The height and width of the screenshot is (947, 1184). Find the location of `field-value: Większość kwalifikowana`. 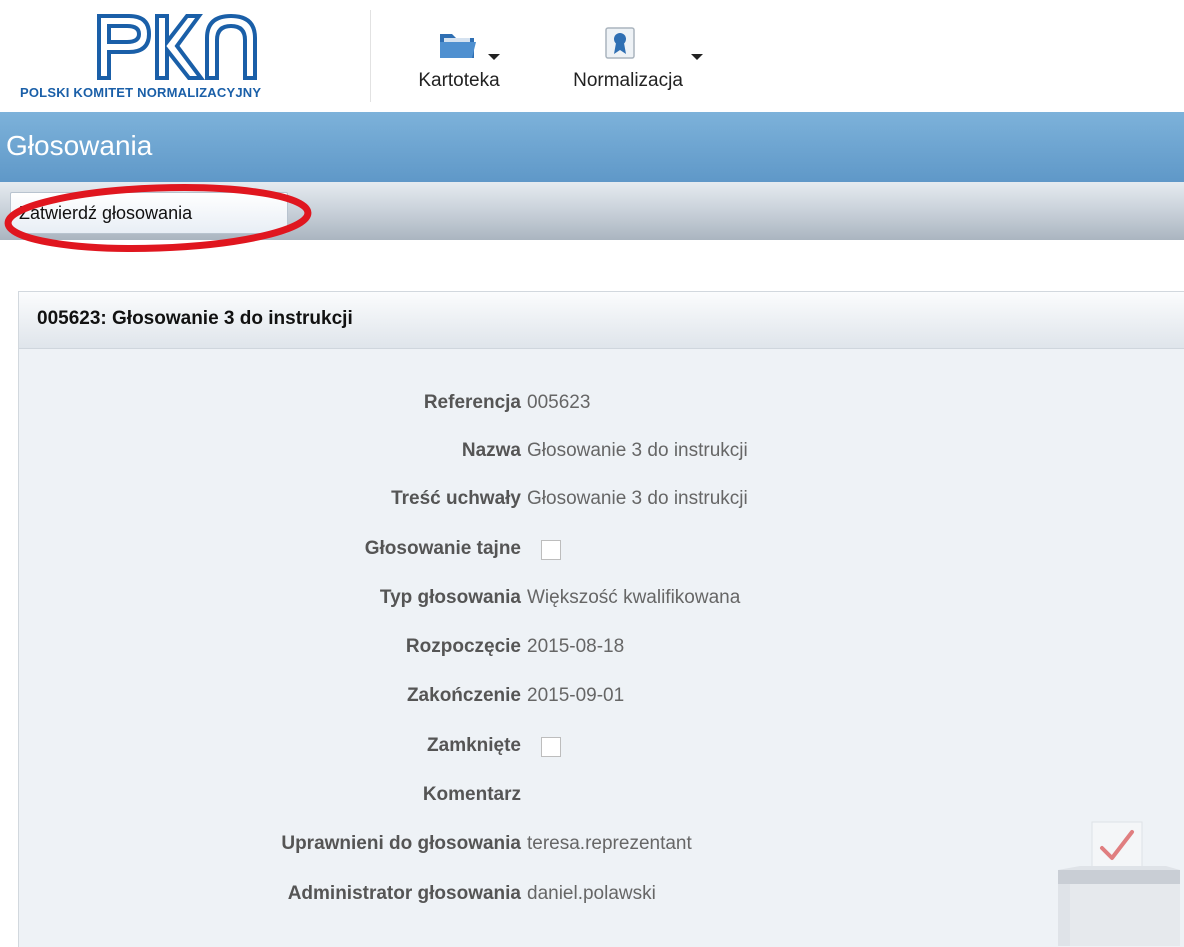

field-value: Większość kwalifikowana is located at coordinates (634, 597).